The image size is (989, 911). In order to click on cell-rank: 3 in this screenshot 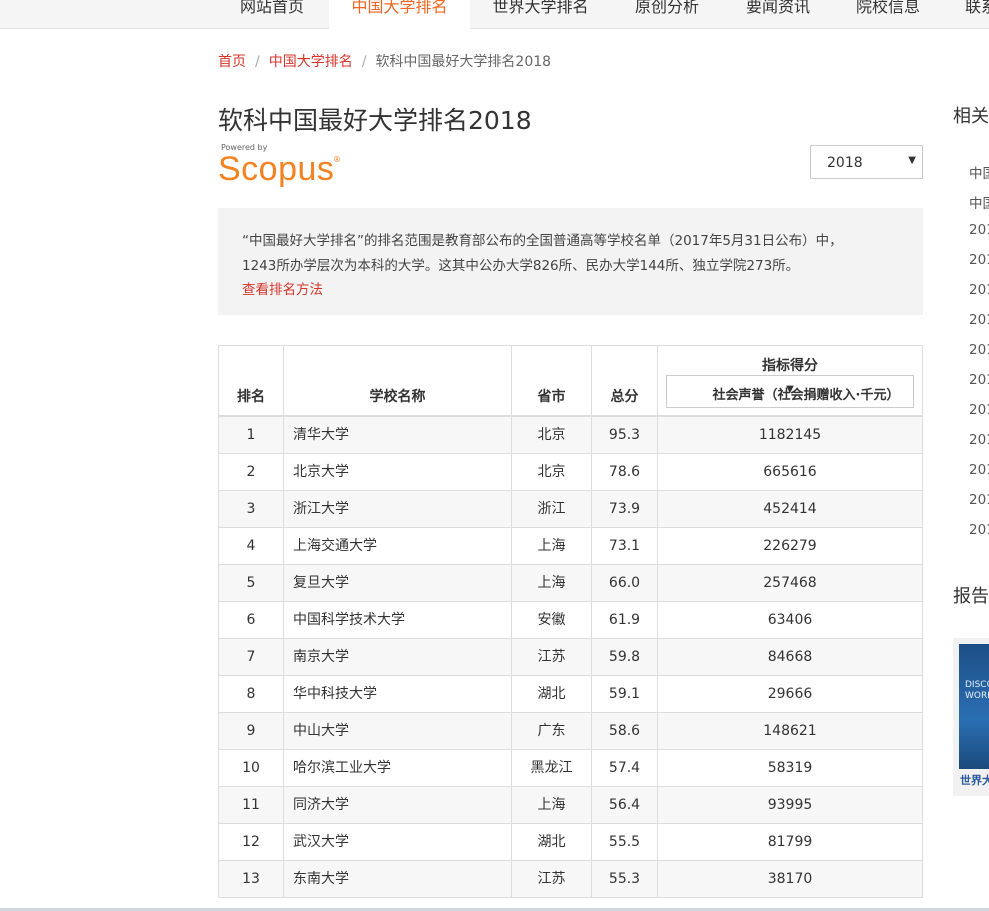, I will do `click(251, 509)`.